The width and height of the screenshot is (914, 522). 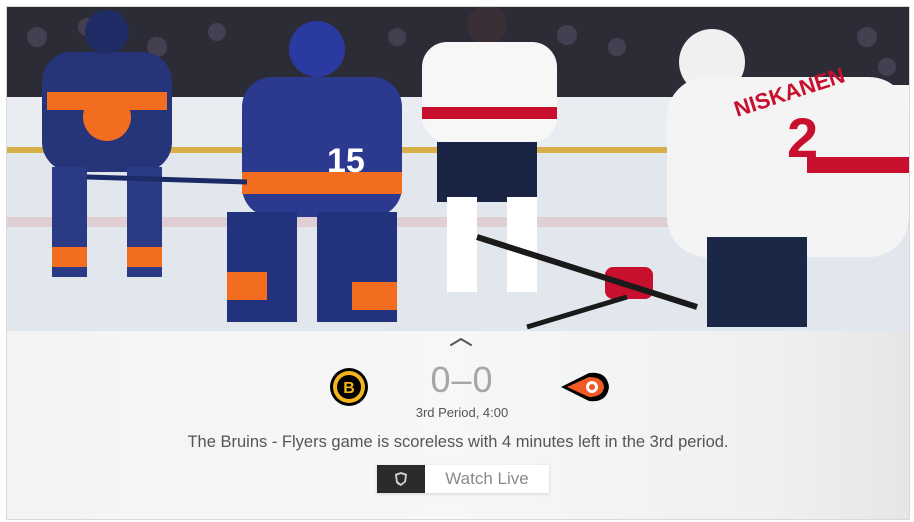 I want to click on bruins-logo-icon: B, so click(x=349, y=387).